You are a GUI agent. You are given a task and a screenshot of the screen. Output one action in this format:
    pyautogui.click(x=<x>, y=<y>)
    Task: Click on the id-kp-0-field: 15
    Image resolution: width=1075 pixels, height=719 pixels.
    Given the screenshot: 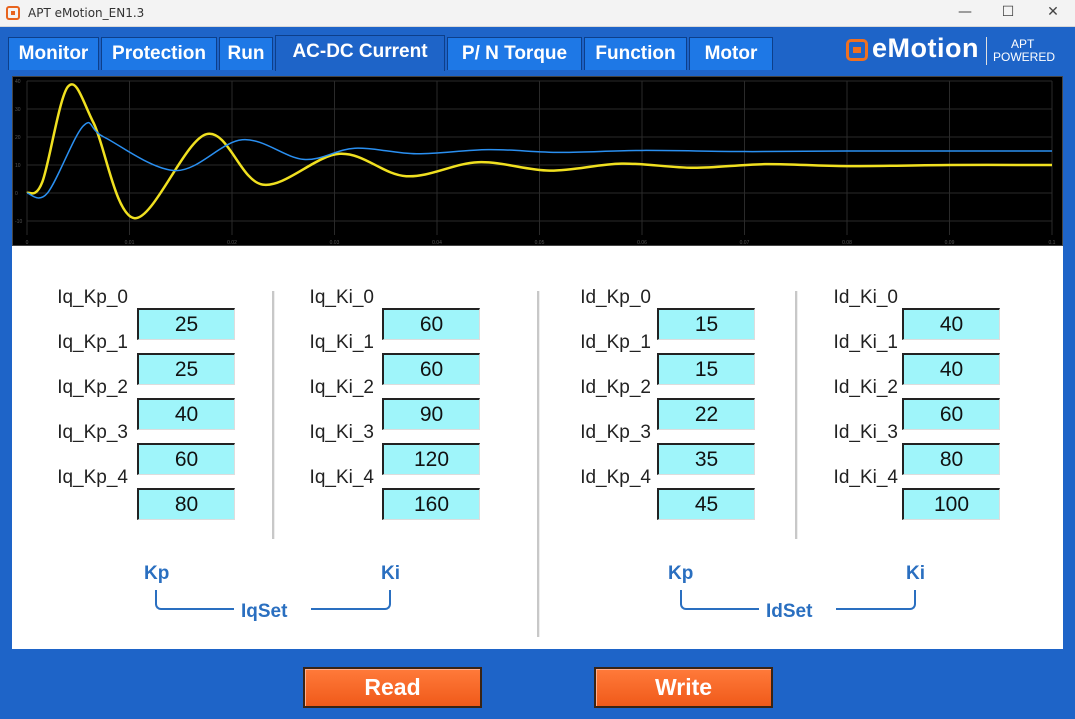 What is the action you would take?
    pyautogui.click(x=706, y=324)
    